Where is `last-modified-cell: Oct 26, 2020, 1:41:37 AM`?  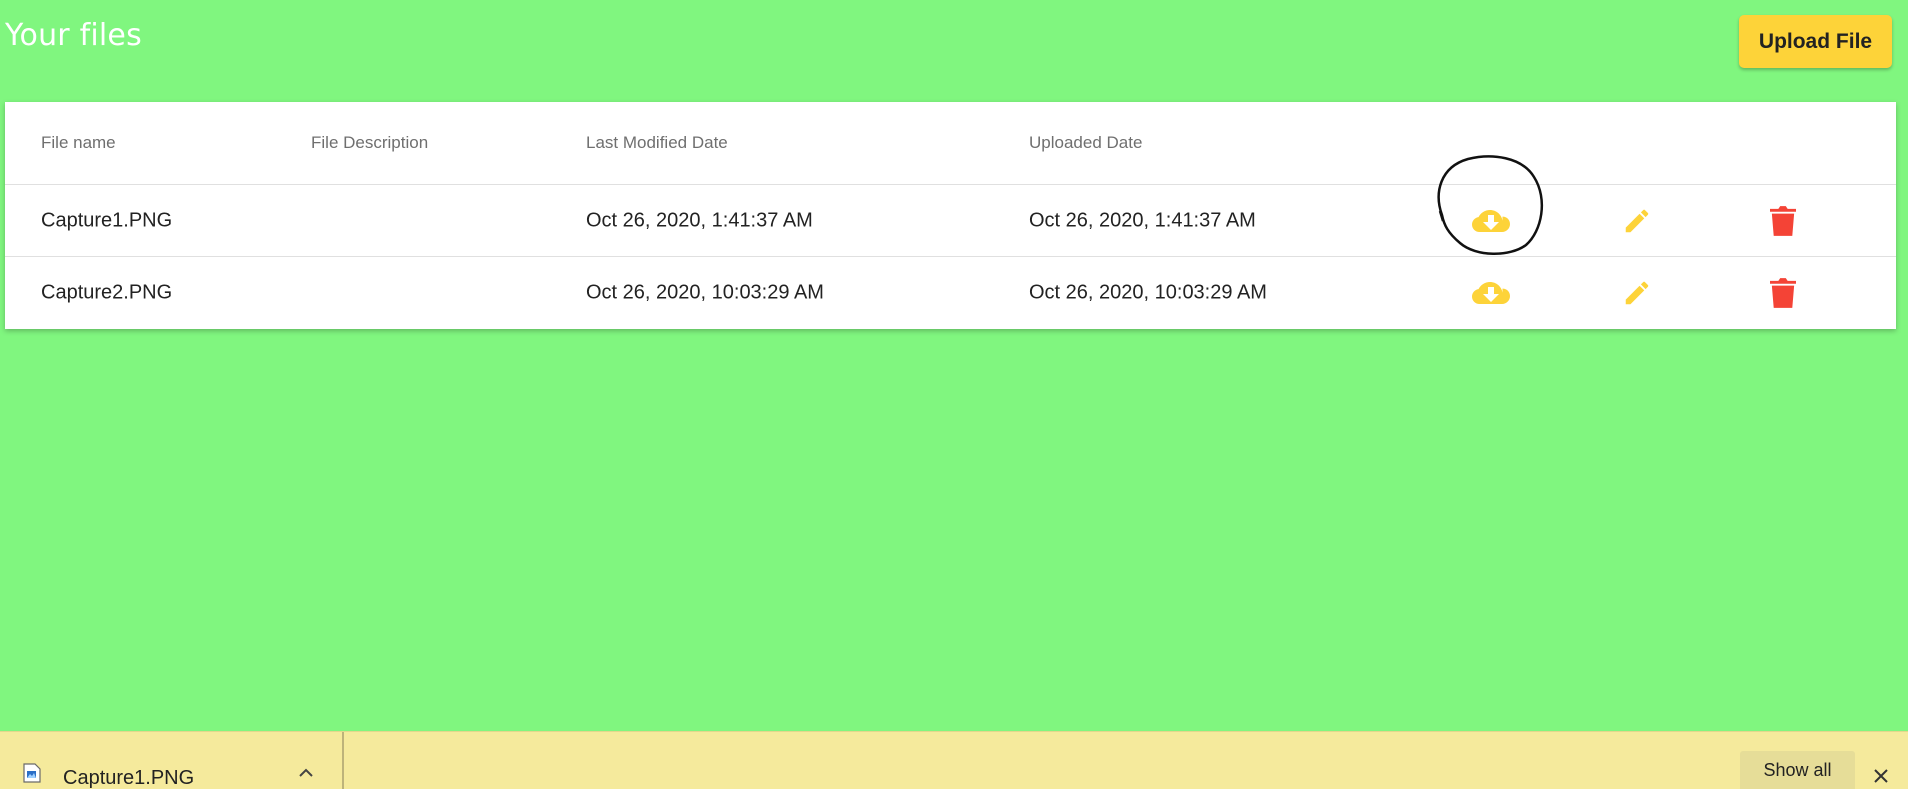 last-modified-cell: Oct 26, 2020, 1:41:37 AM is located at coordinates (699, 220).